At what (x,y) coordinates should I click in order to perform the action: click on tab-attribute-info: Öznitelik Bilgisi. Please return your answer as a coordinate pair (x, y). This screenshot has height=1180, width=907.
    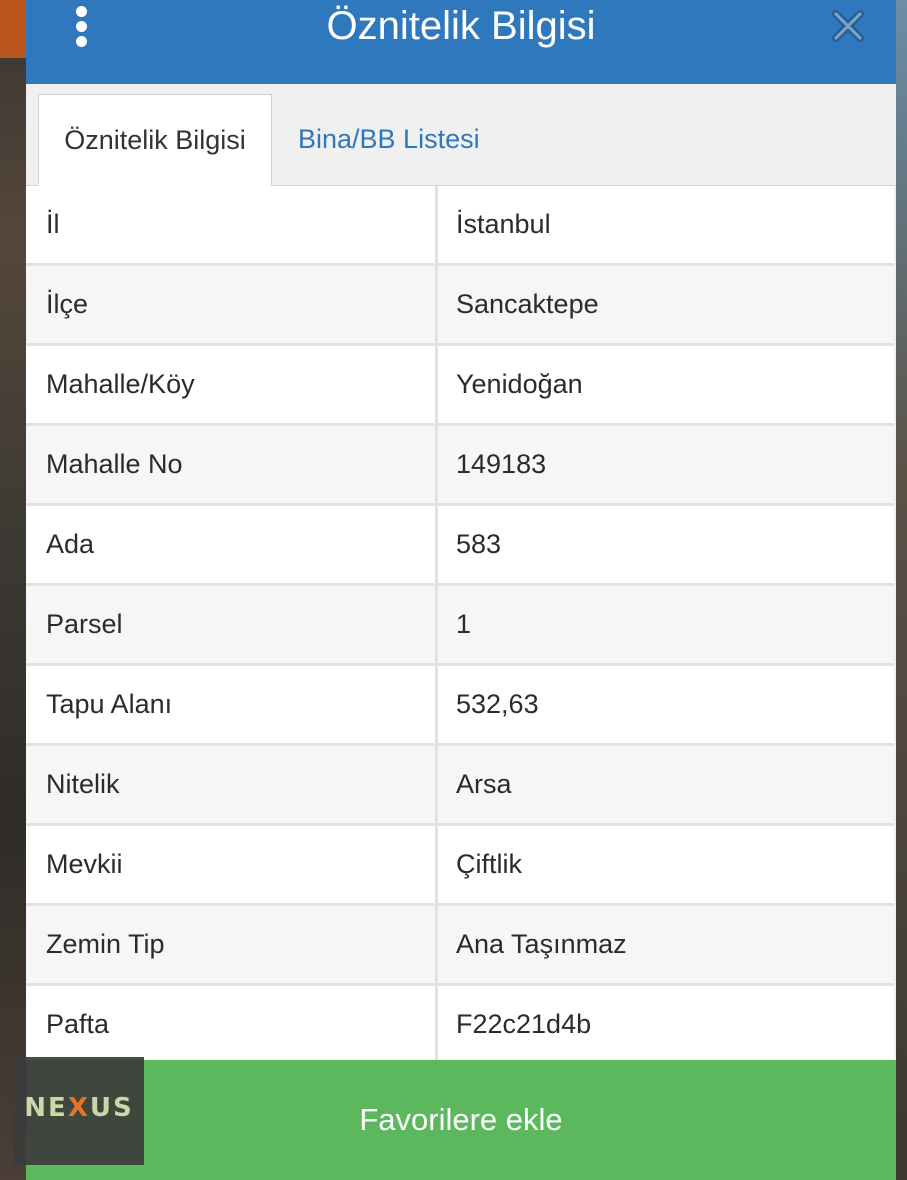
    Looking at the image, I should click on (155, 140).